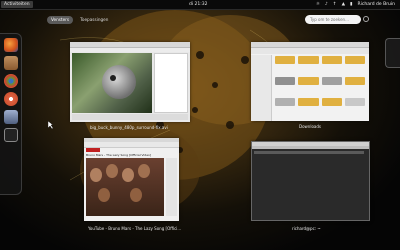 Image resolution: width=400 pixels, height=250 pixels. Describe the element at coordinates (17, 4) in the screenshot. I see `activities-button: Activiteiten` at that location.